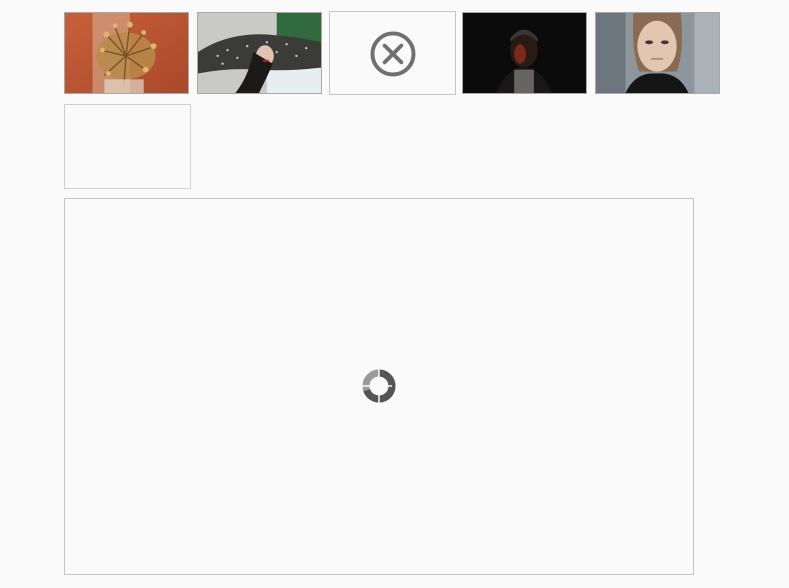 Image resolution: width=789 pixels, height=588 pixels. I want to click on loading-spinner-icon, so click(379, 386).